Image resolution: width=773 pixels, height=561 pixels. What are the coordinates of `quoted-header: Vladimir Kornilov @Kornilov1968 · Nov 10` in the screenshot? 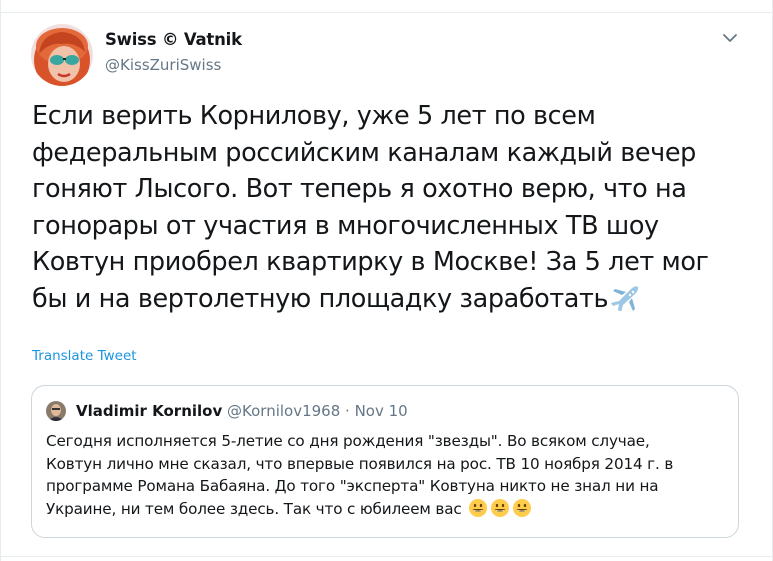 It's located at (242, 411).